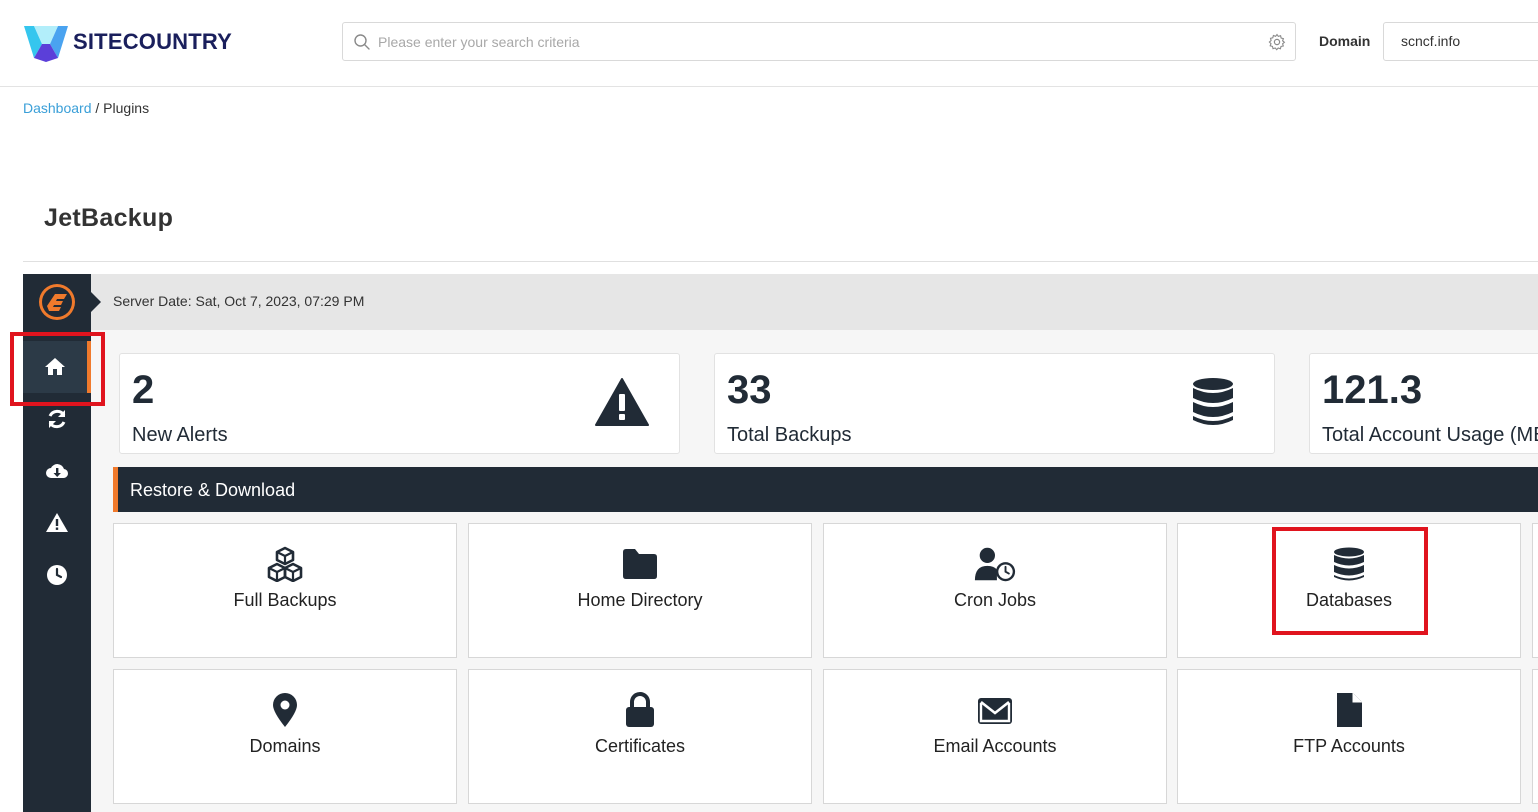 This screenshot has height=812, width=1538. I want to click on topbar-arrow, so click(96, 302).